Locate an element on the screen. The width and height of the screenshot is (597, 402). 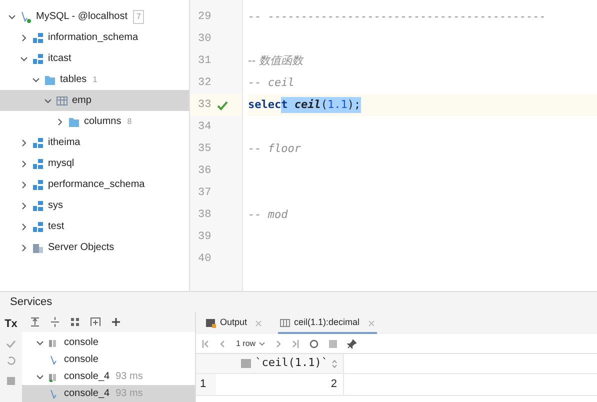
line-number: 40 is located at coordinates (205, 259).